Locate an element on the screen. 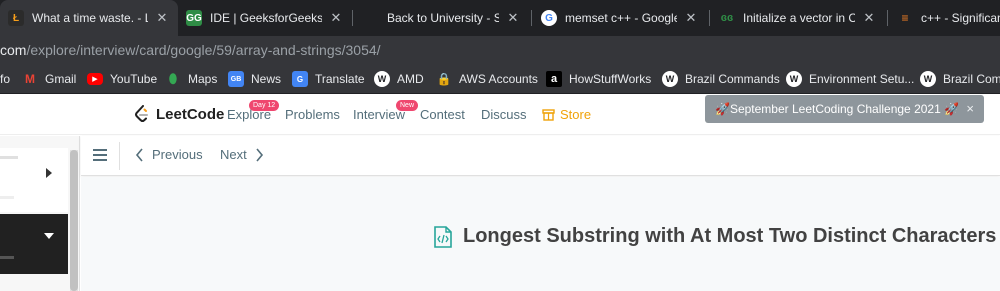 The width and height of the screenshot is (1000, 291). amazon-icon: a is located at coordinates (554, 79).